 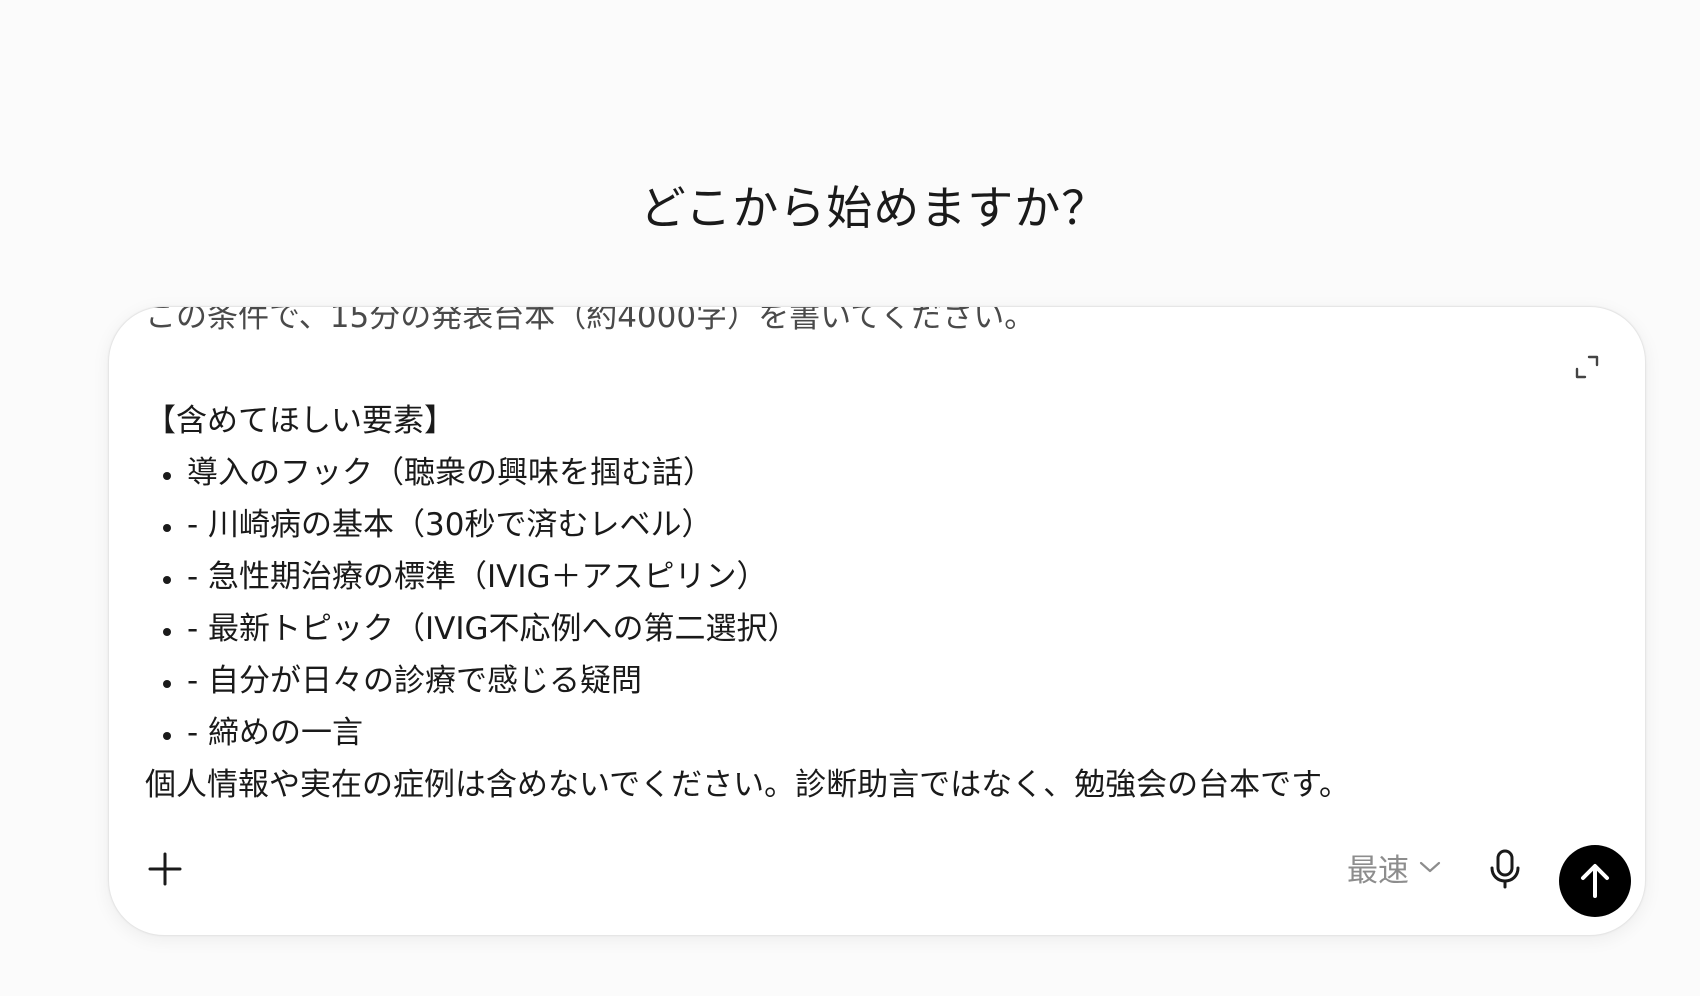 I want to click on expand-icon, so click(x=1587, y=367).